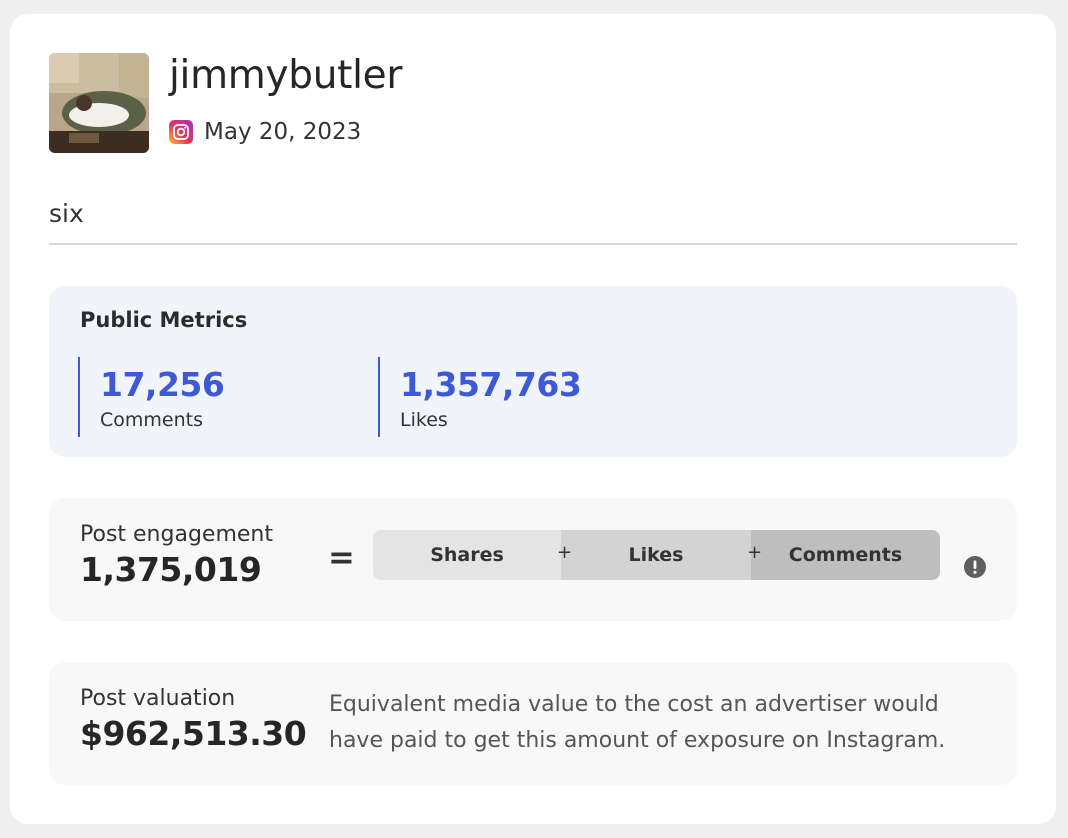 The height and width of the screenshot is (838, 1068). Describe the element at coordinates (341, 557) in the screenshot. I see `equals-sign: =` at that location.